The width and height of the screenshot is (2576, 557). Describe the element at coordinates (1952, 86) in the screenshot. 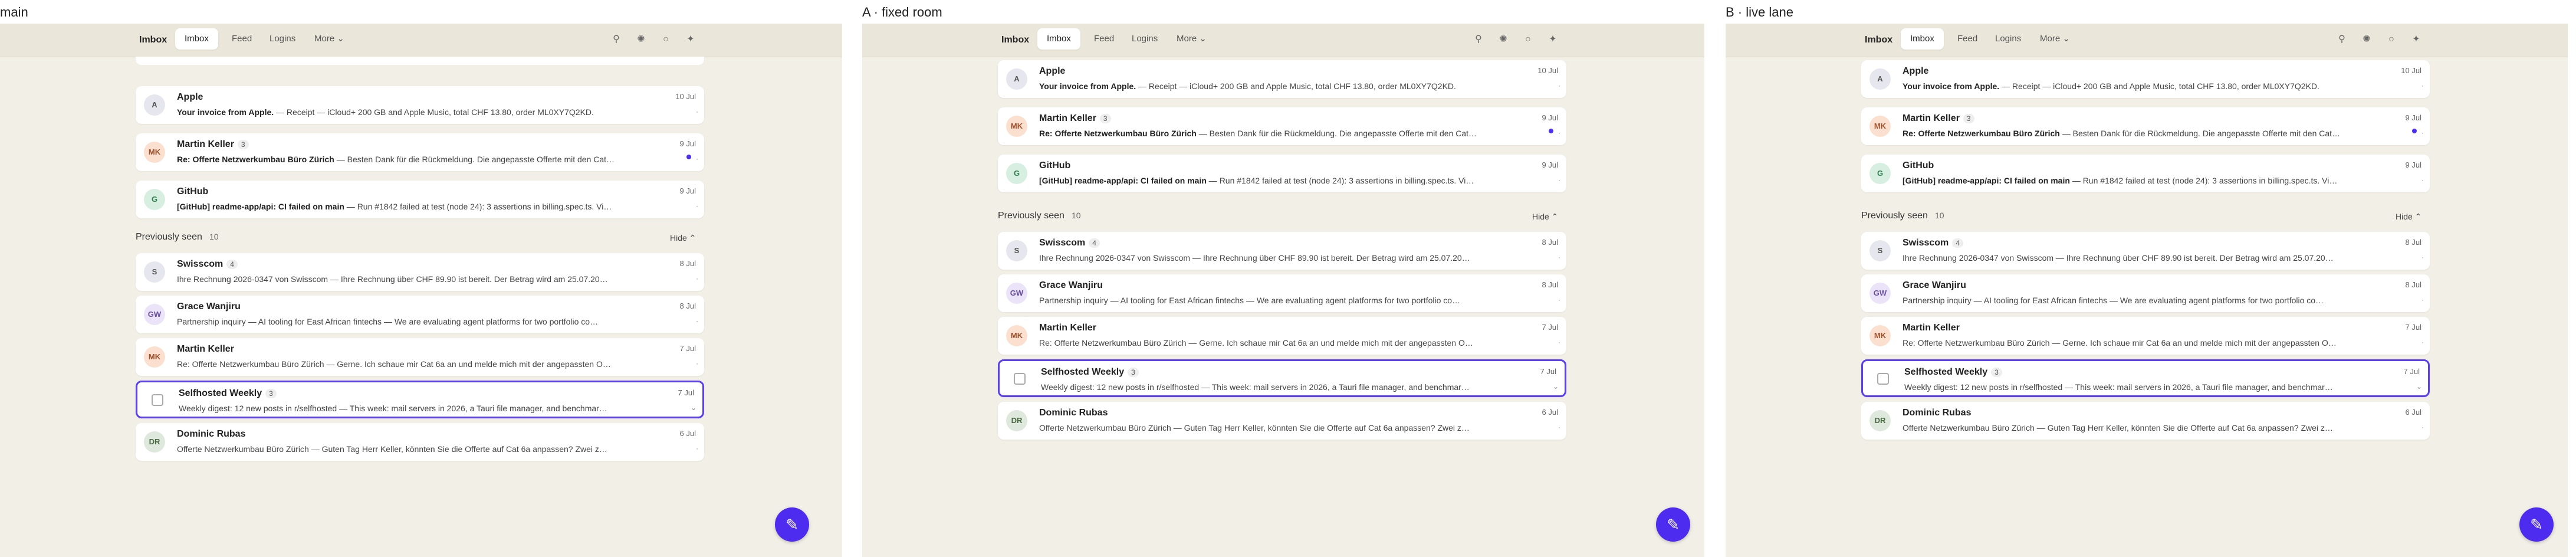

I see `message-subject: Your invoice from Apple.` at that location.